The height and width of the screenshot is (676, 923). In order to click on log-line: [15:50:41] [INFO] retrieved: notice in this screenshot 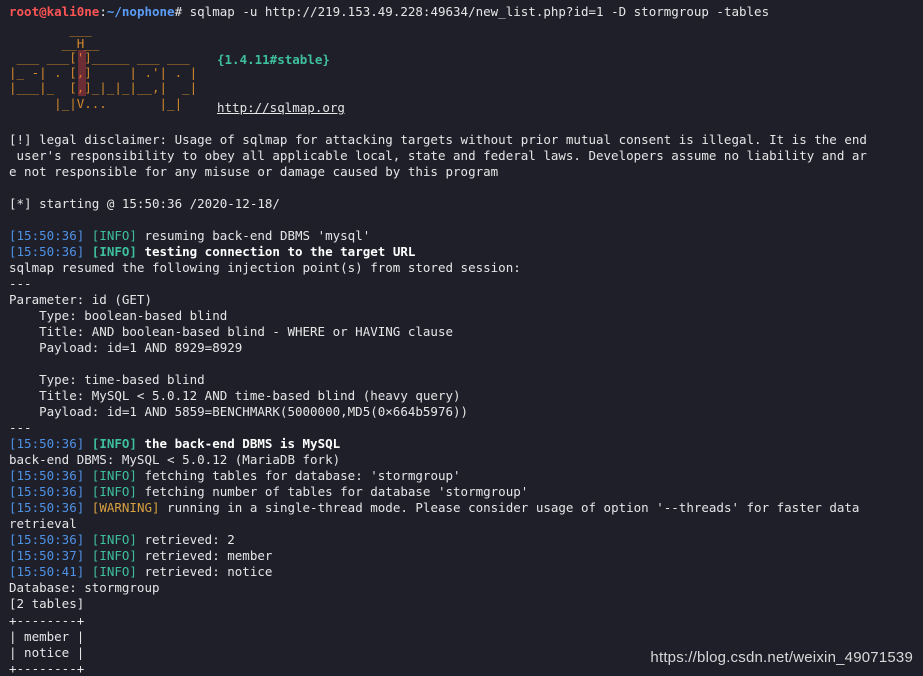, I will do `click(140, 572)`.